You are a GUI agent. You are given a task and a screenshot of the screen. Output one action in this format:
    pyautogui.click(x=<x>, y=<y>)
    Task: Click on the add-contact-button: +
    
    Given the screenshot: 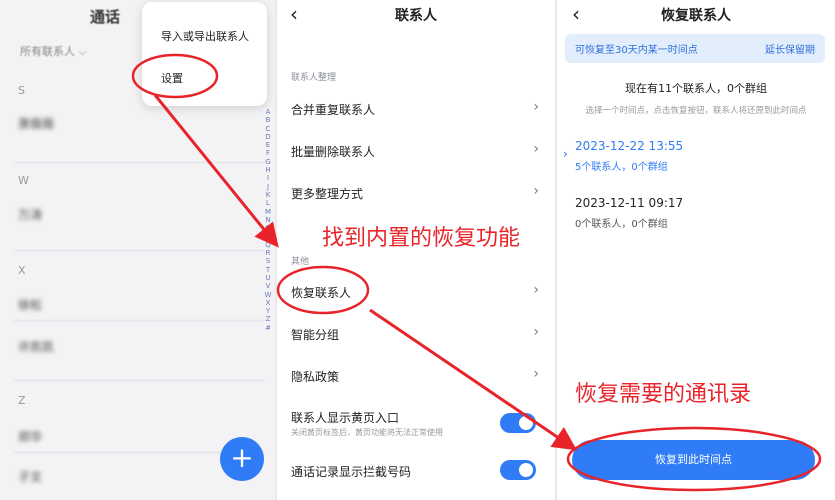 What is the action you would take?
    pyautogui.click(x=242, y=459)
    